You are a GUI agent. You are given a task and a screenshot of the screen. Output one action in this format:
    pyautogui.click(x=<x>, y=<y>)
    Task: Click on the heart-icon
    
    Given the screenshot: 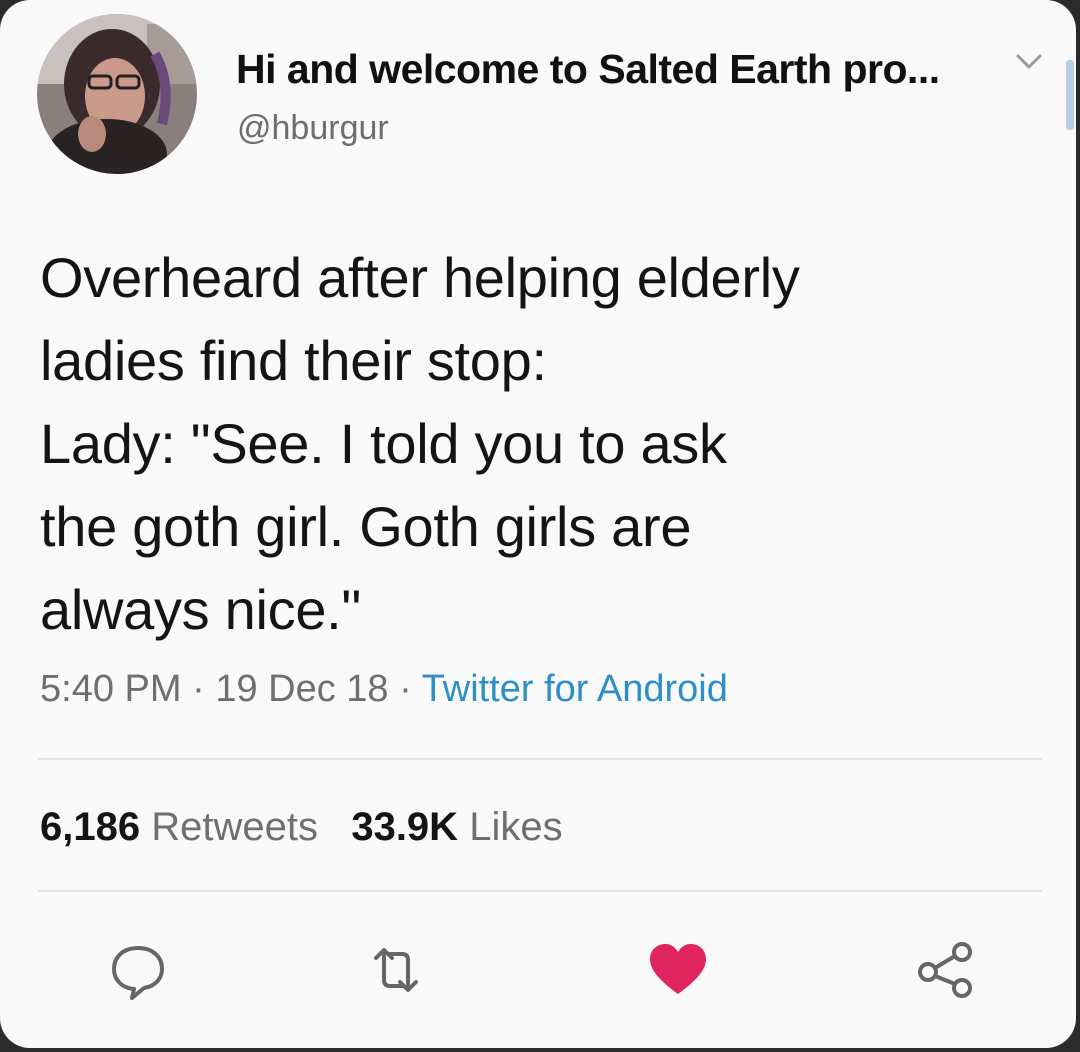 What is the action you would take?
    pyautogui.click(x=678, y=970)
    